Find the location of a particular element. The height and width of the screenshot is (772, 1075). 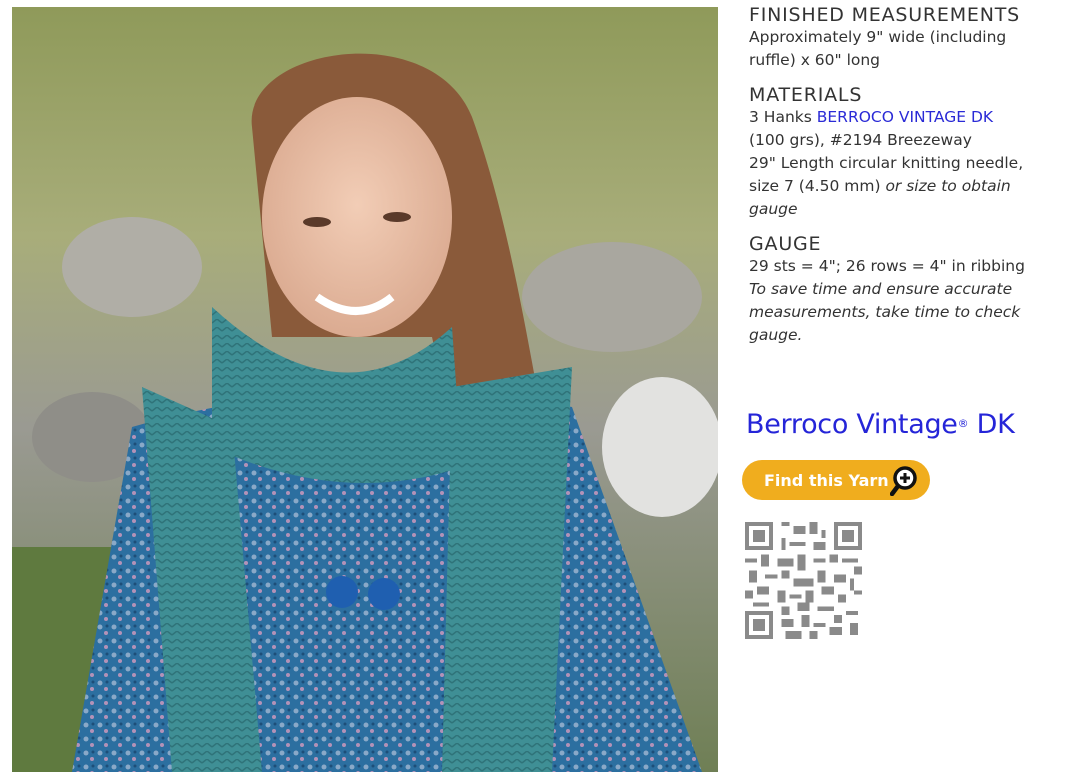

find-yarn-label: Find this Yarn is located at coordinates (826, 480).